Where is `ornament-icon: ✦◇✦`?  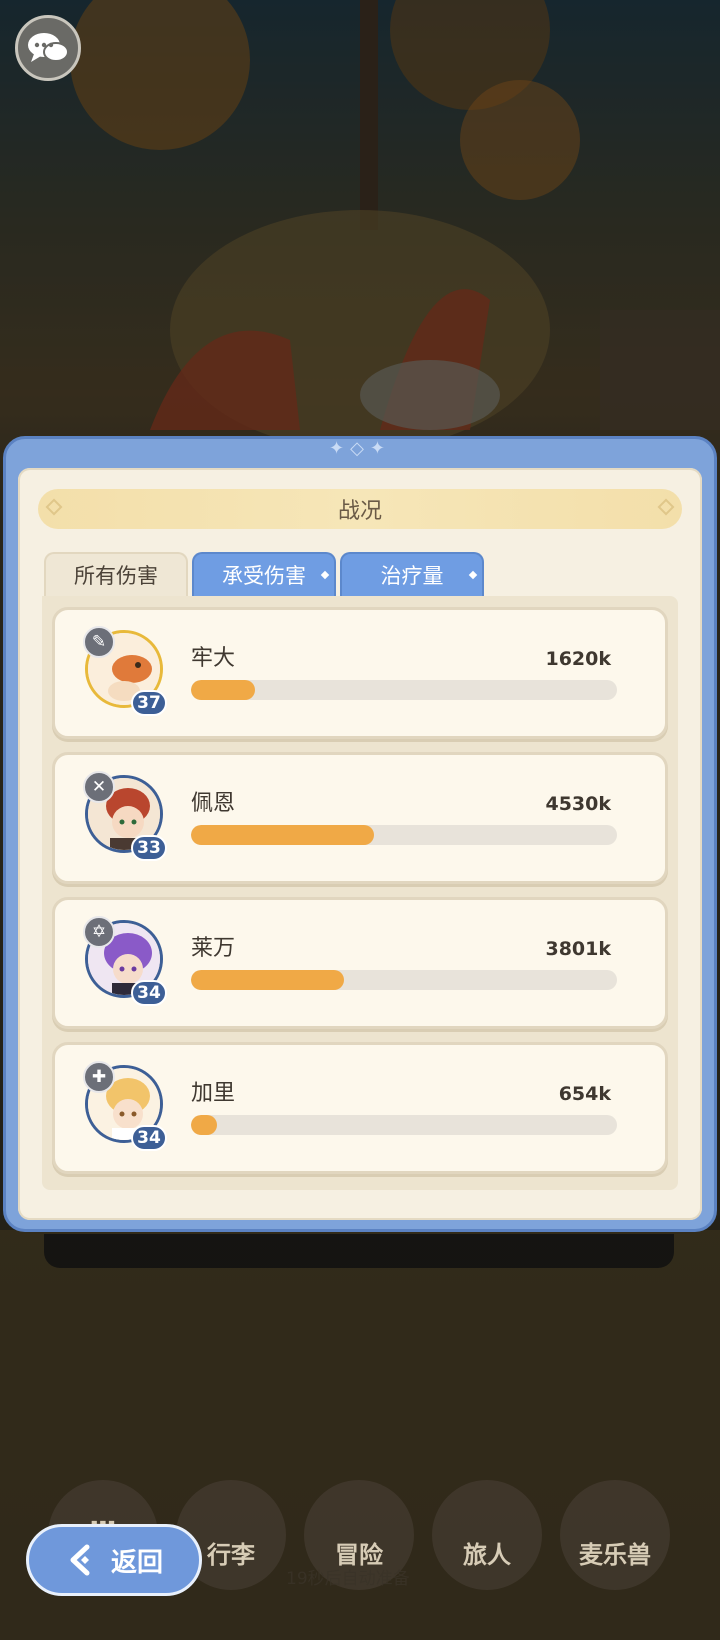
ornament-icon: ✦◇✦ is located at coordinates (359, 448).